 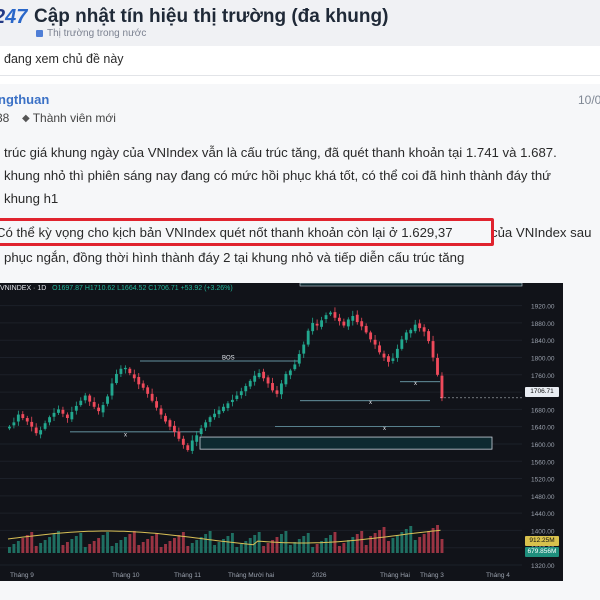 What do you see at coordinates (395, 575) in the screenshot?
I see `time-tick-label: Tháng Hai` at bounding box center [395, 575].